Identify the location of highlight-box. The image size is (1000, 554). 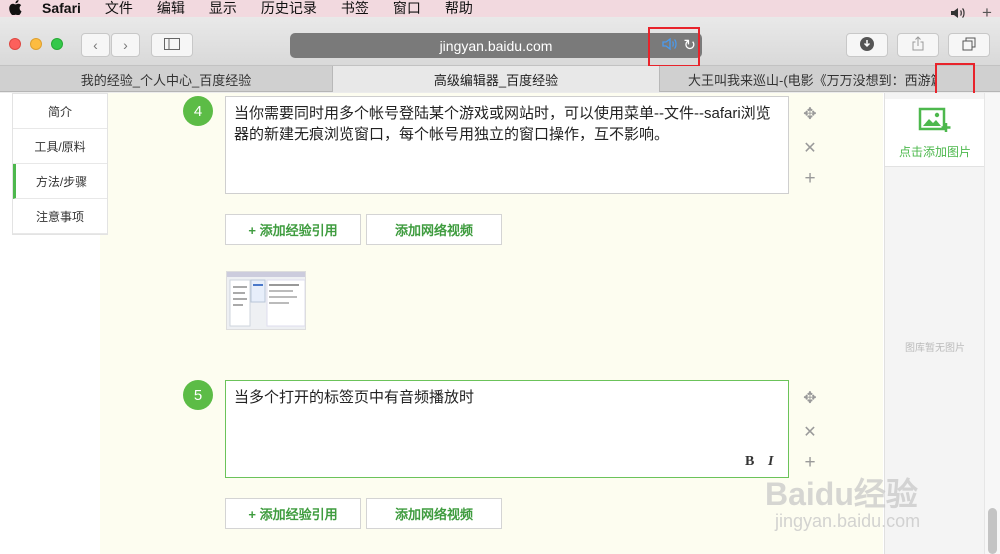
(674, 47).